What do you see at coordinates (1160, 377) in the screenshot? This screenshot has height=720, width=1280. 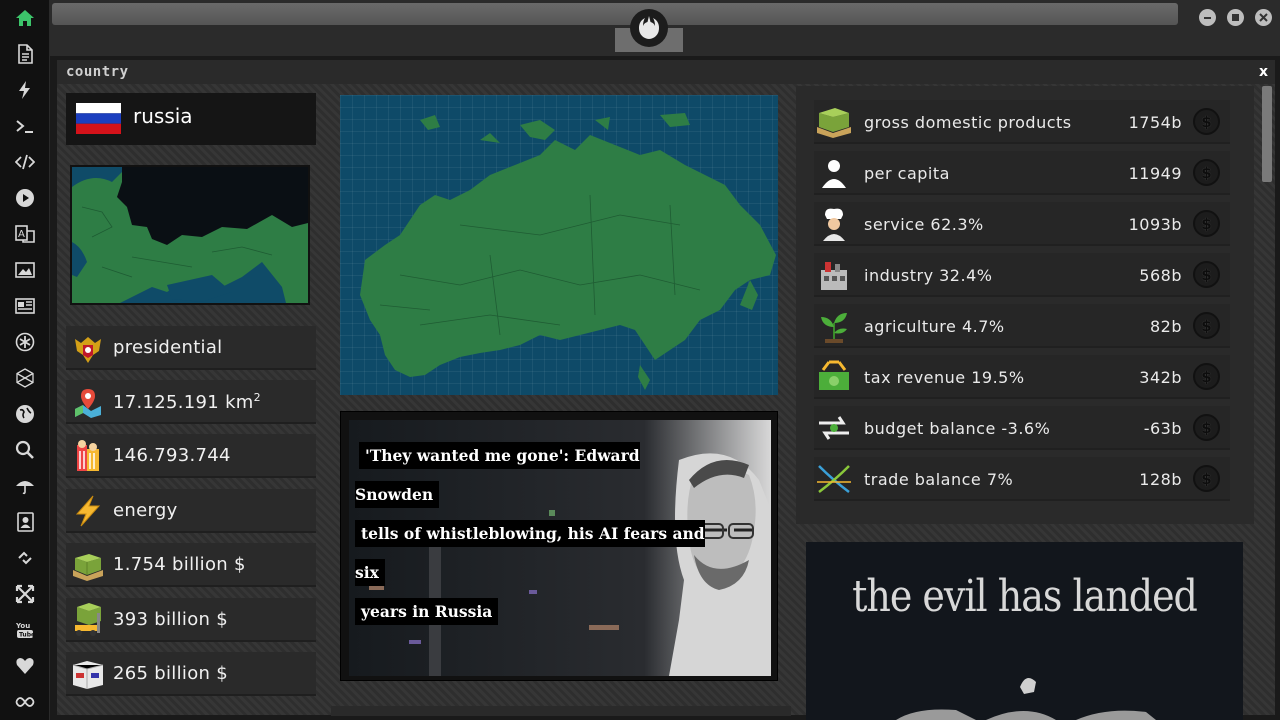 I see `stat-value: 342b` at bounding box center [1160, 377].